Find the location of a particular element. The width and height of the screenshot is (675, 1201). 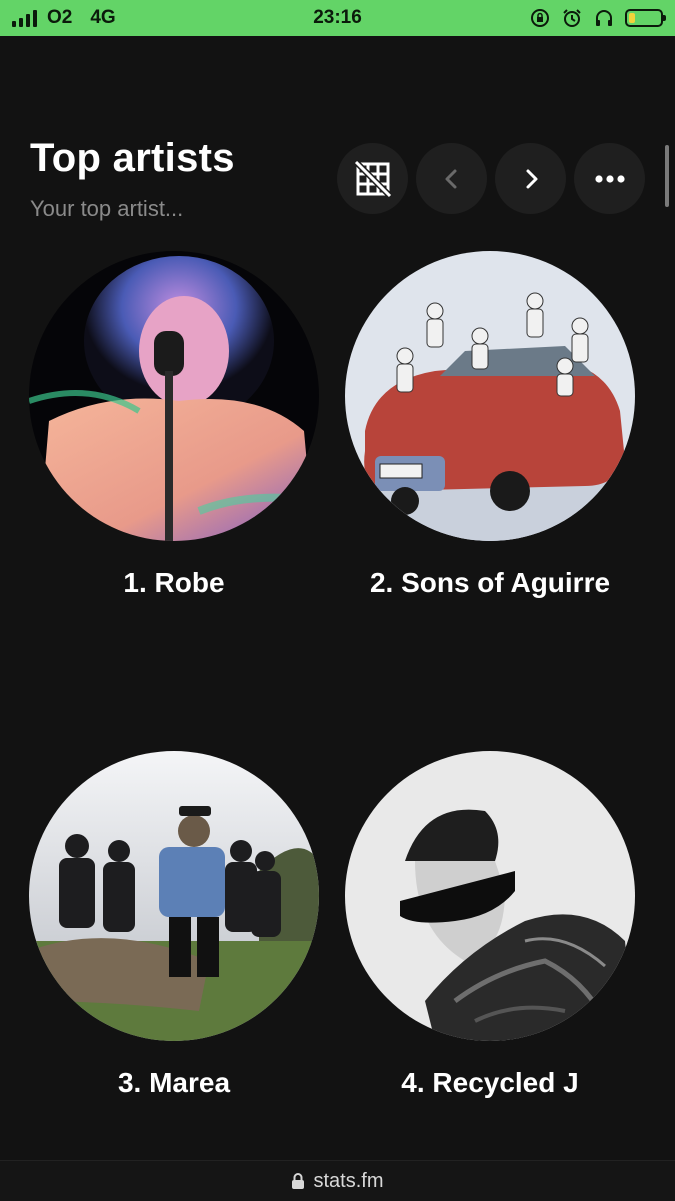

next-button is located at coordinates (530, 178).